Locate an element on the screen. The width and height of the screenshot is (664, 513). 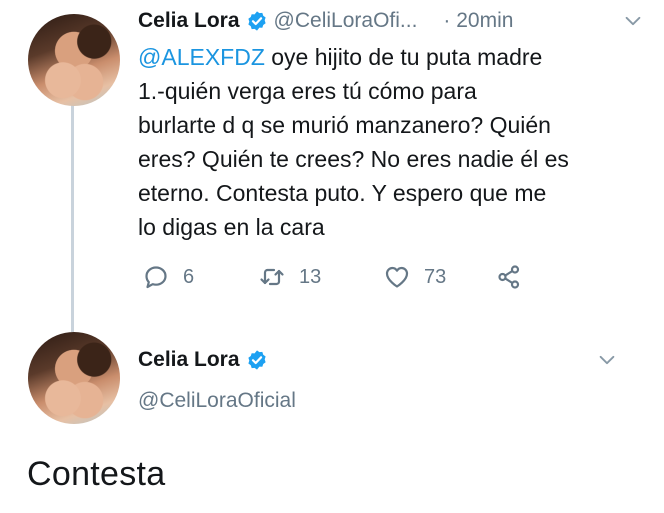
thread-connector-line is located at coordinates (72, 218).